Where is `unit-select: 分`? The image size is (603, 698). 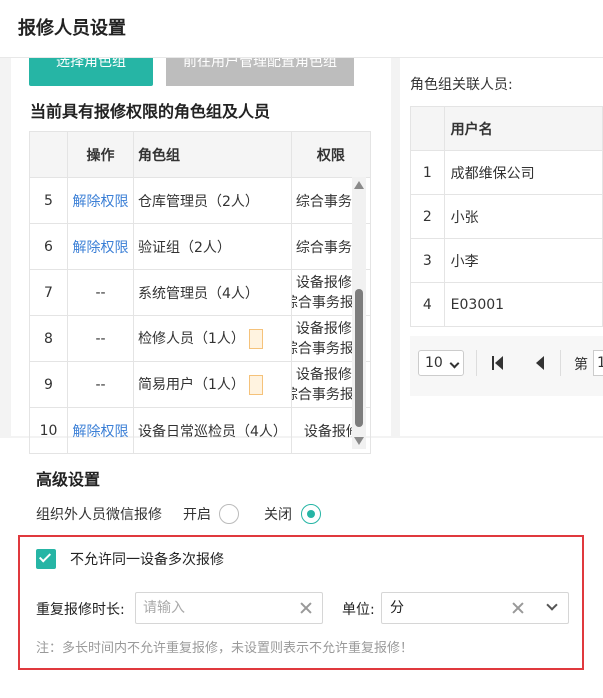
unit-select: 分 is located at coordinates (475, 608).